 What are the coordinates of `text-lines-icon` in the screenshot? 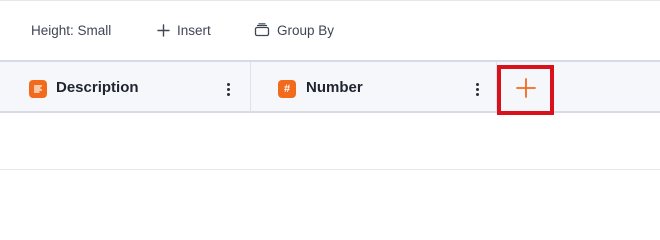 It's located at (38, 89).